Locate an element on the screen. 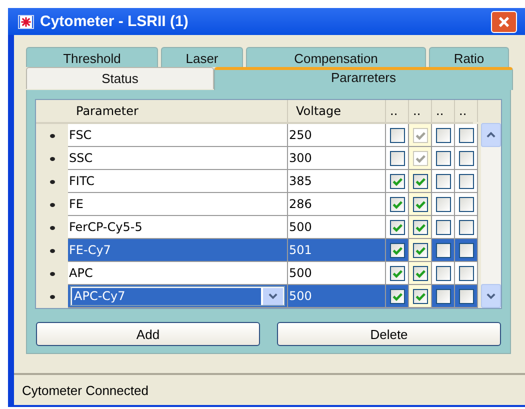 The width and height of the screenshot is (525, 409). column-header: Parameter is located at coordinates (178, 111).